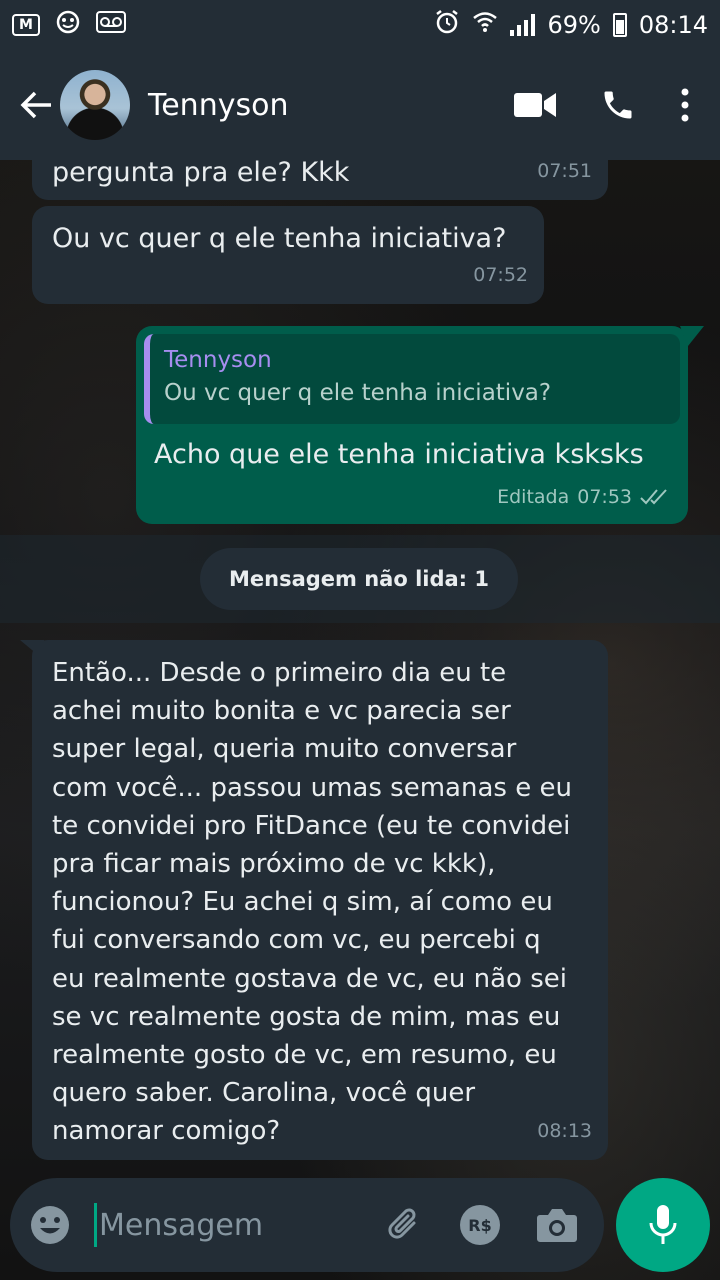 This screenshot has width=720, height=1280. I want to click on edited-label: Editada, so click(533, 497).